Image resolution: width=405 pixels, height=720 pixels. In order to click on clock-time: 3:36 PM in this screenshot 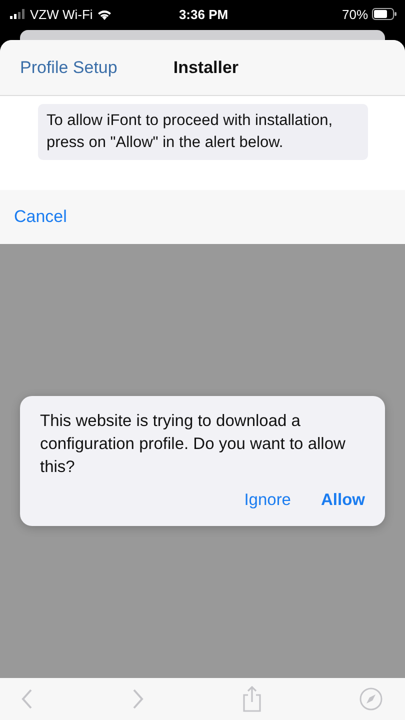, I will do `click(203, 14)`.